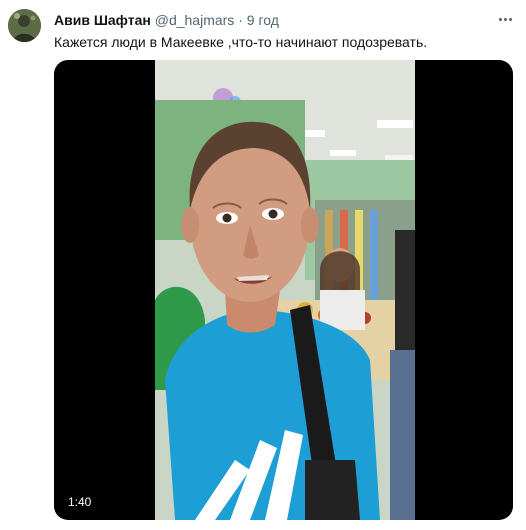 This screenshot has height=530, width=526. I want to click on author-display-name: Авив Шафтан, so click(102, 20).